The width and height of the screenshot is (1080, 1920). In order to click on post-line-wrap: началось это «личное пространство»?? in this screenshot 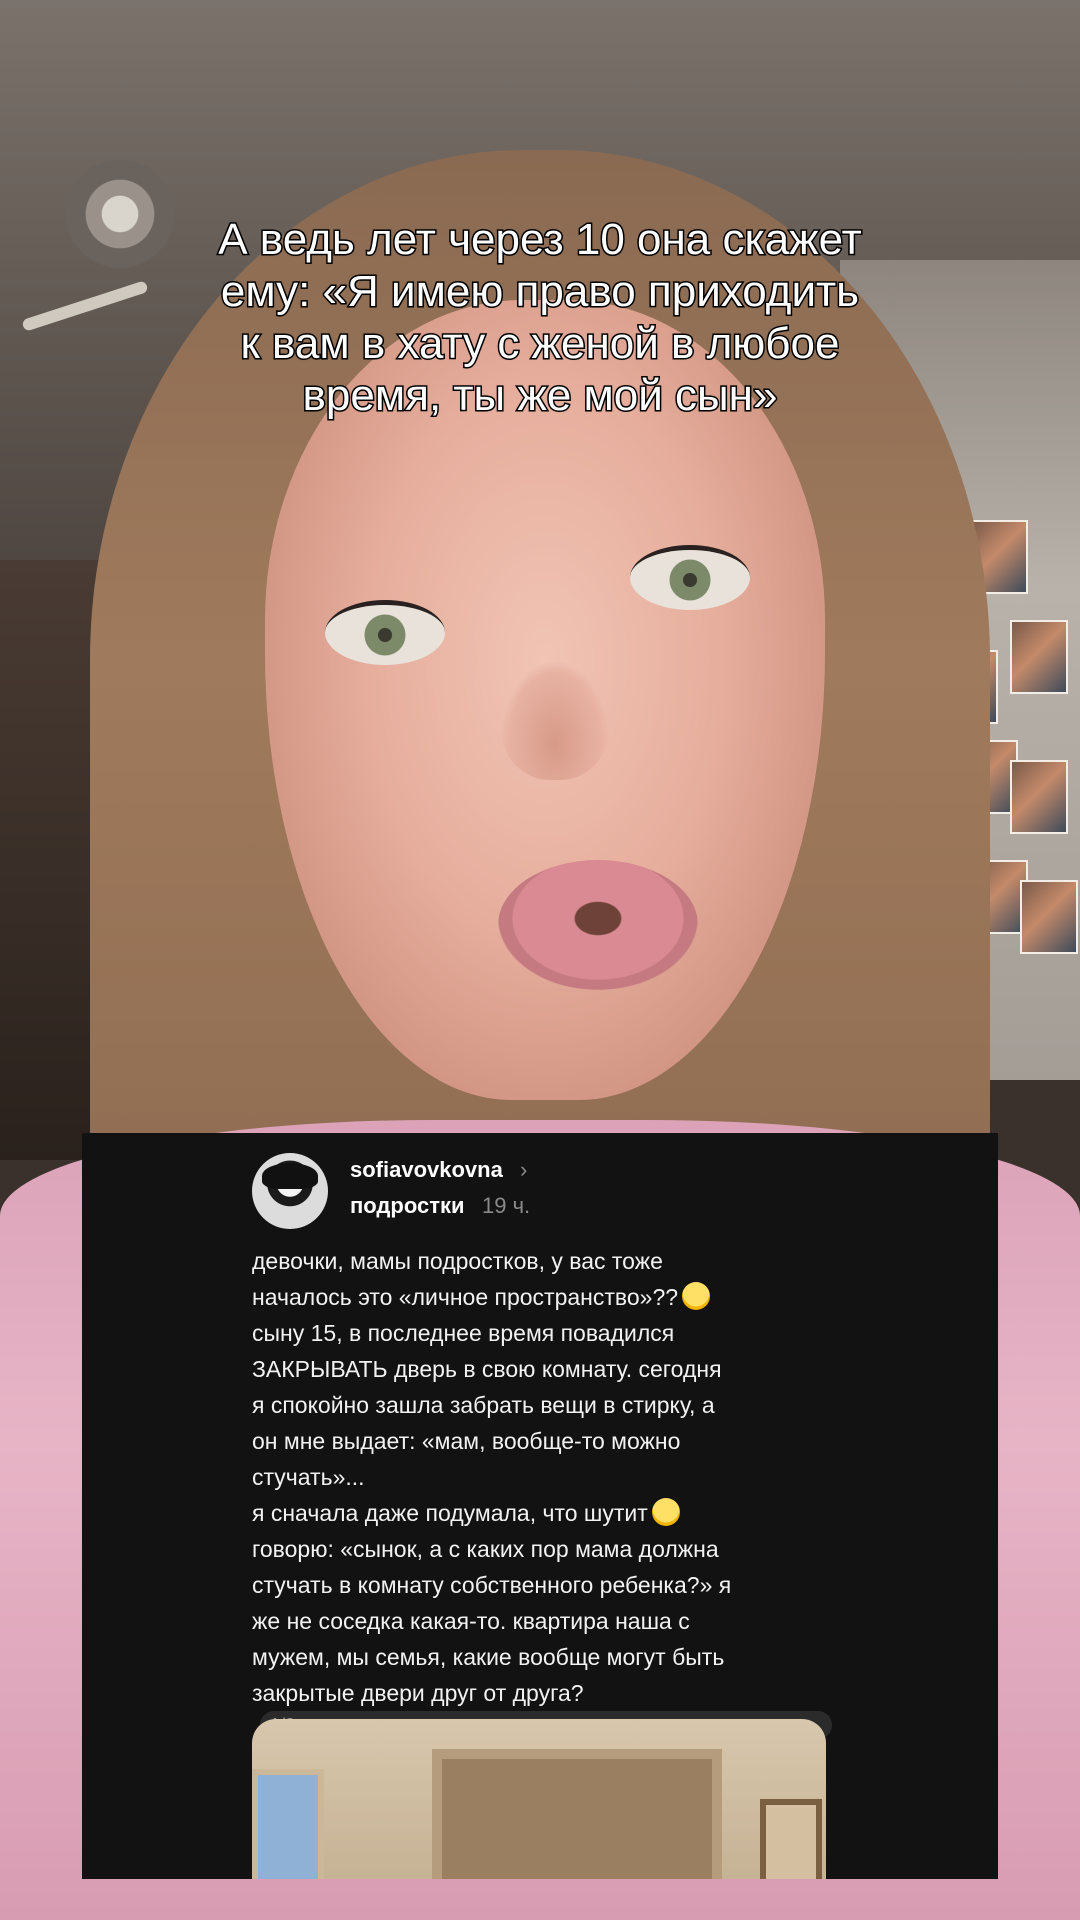, I will do `click(542, 1297)`.